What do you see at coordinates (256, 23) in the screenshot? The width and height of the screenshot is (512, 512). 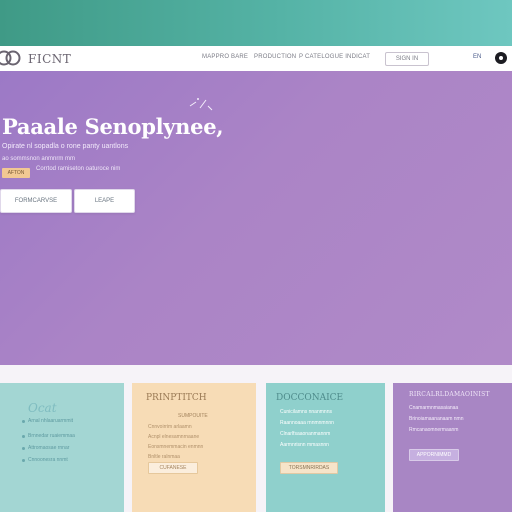 I see `top-banner-strip` at bounding box center [256, 23].